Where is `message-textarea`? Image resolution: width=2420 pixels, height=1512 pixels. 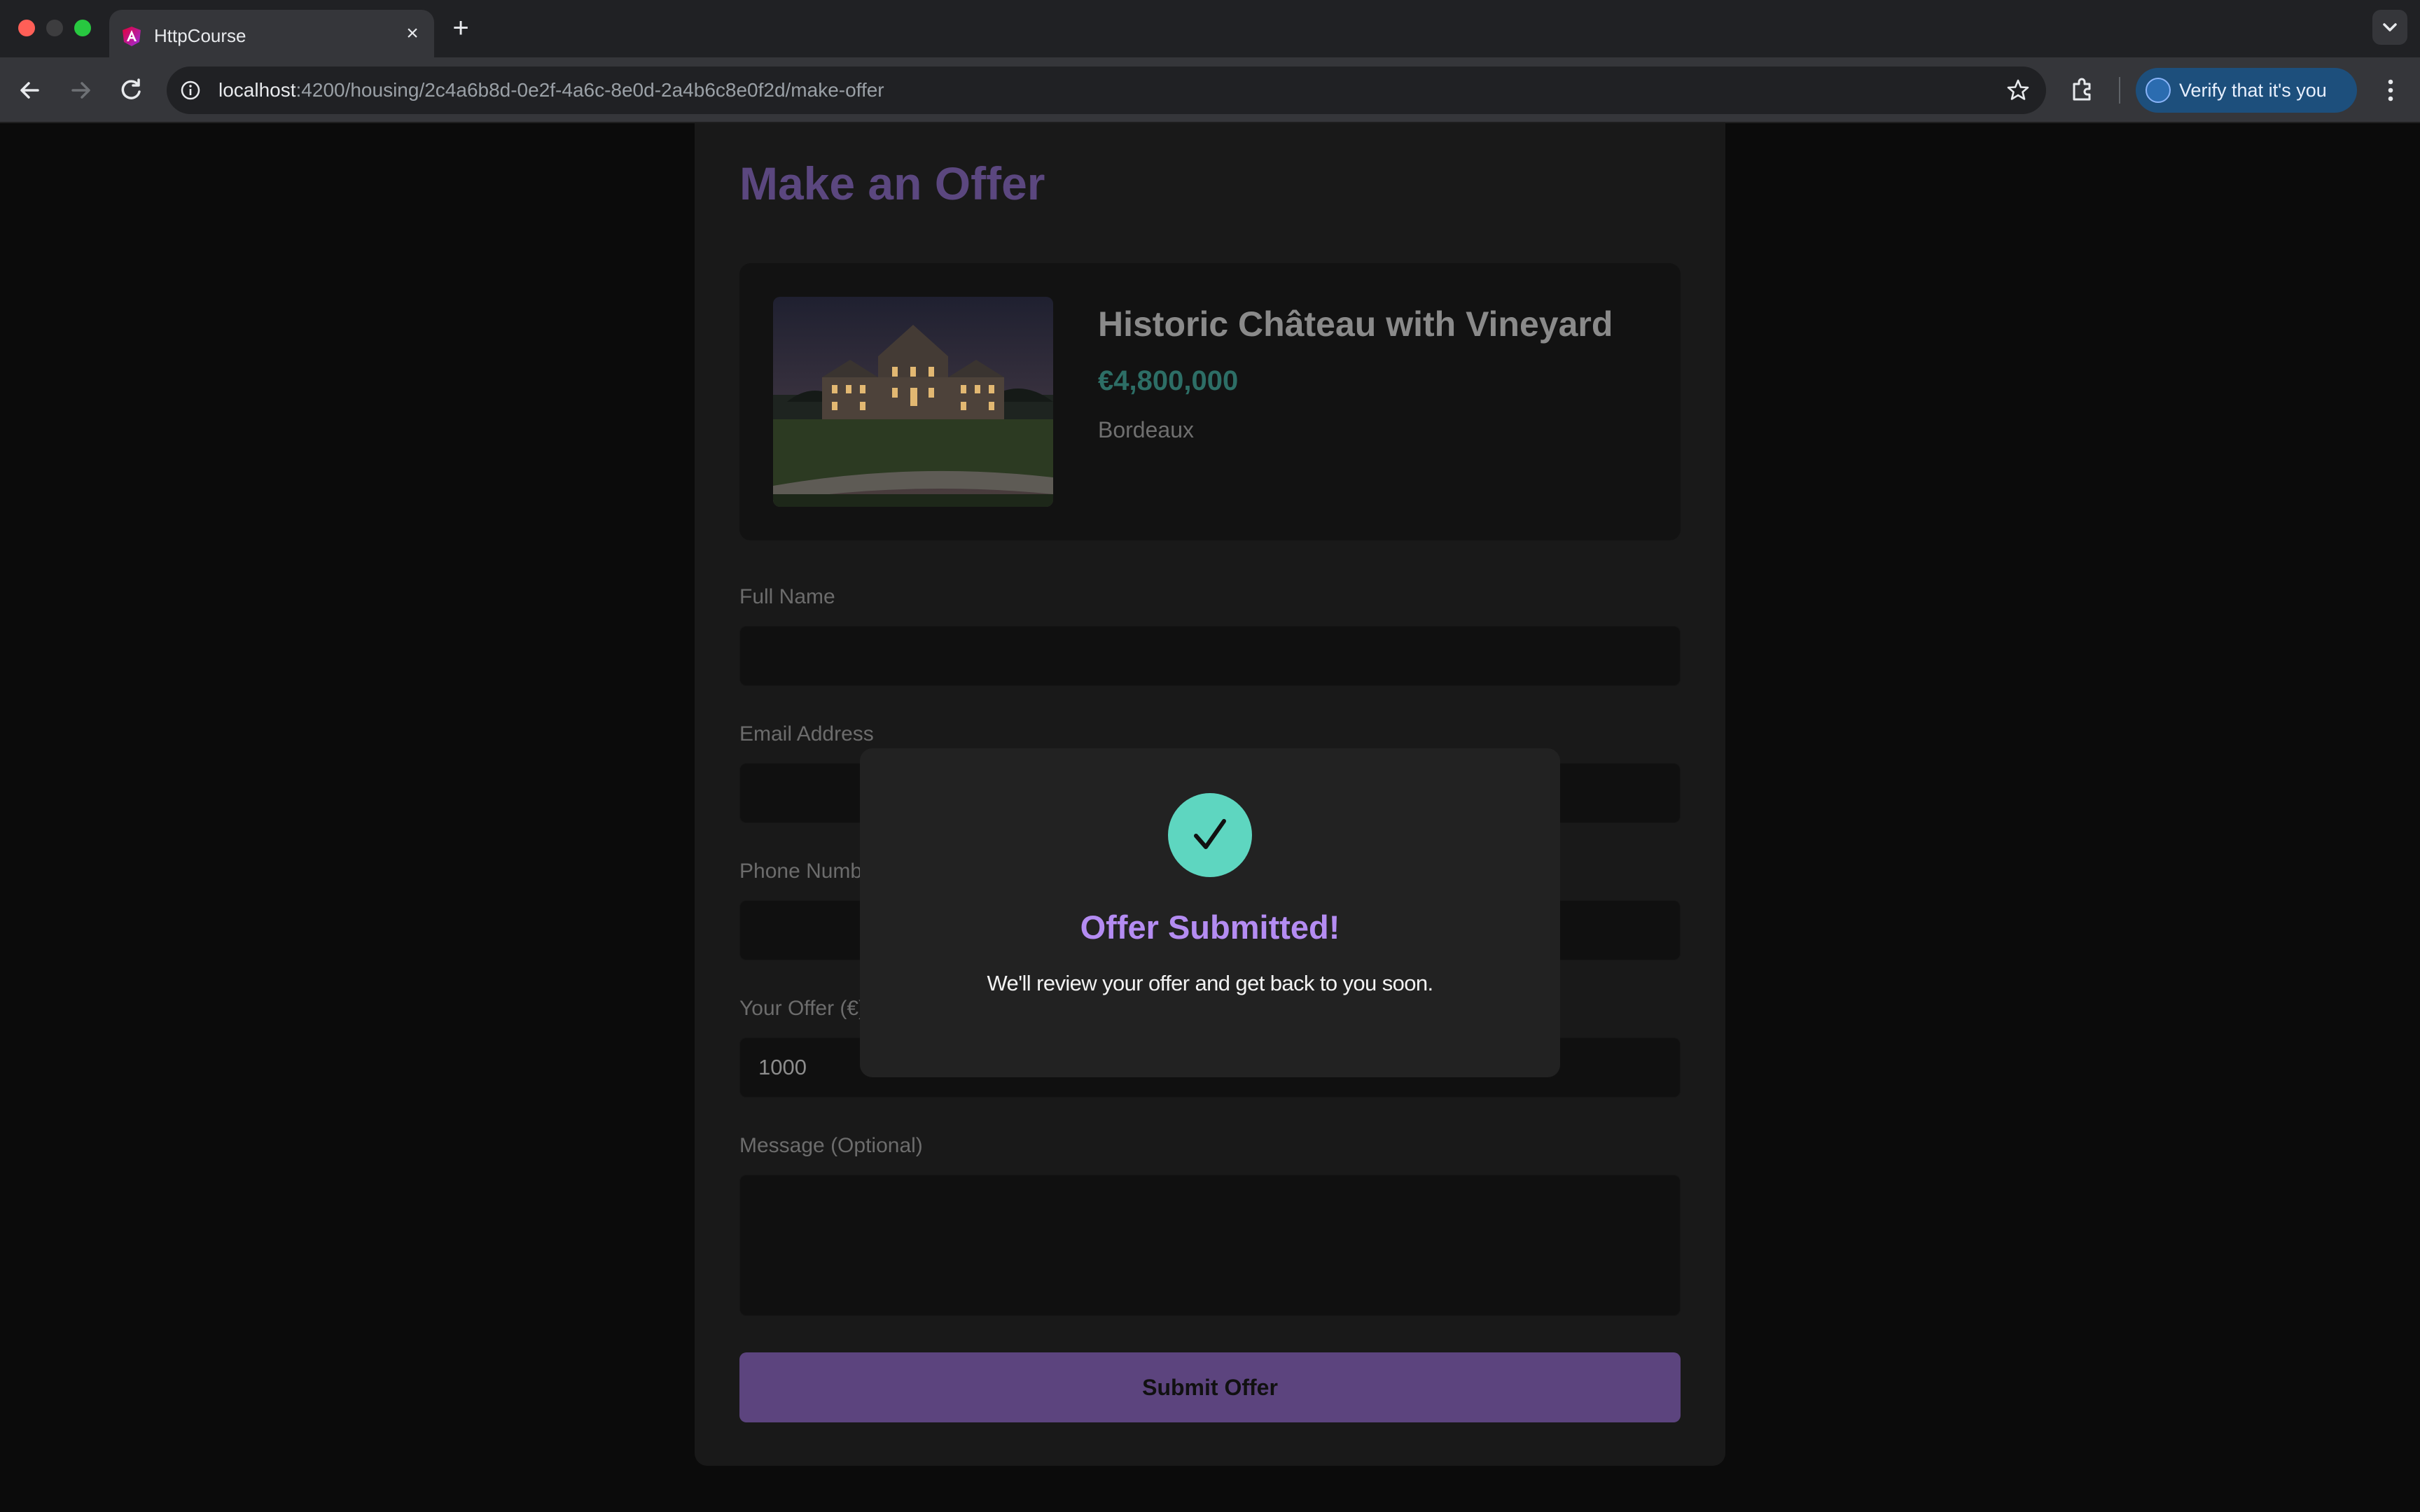 message-textarea is located at coordinates (1210, 1245).